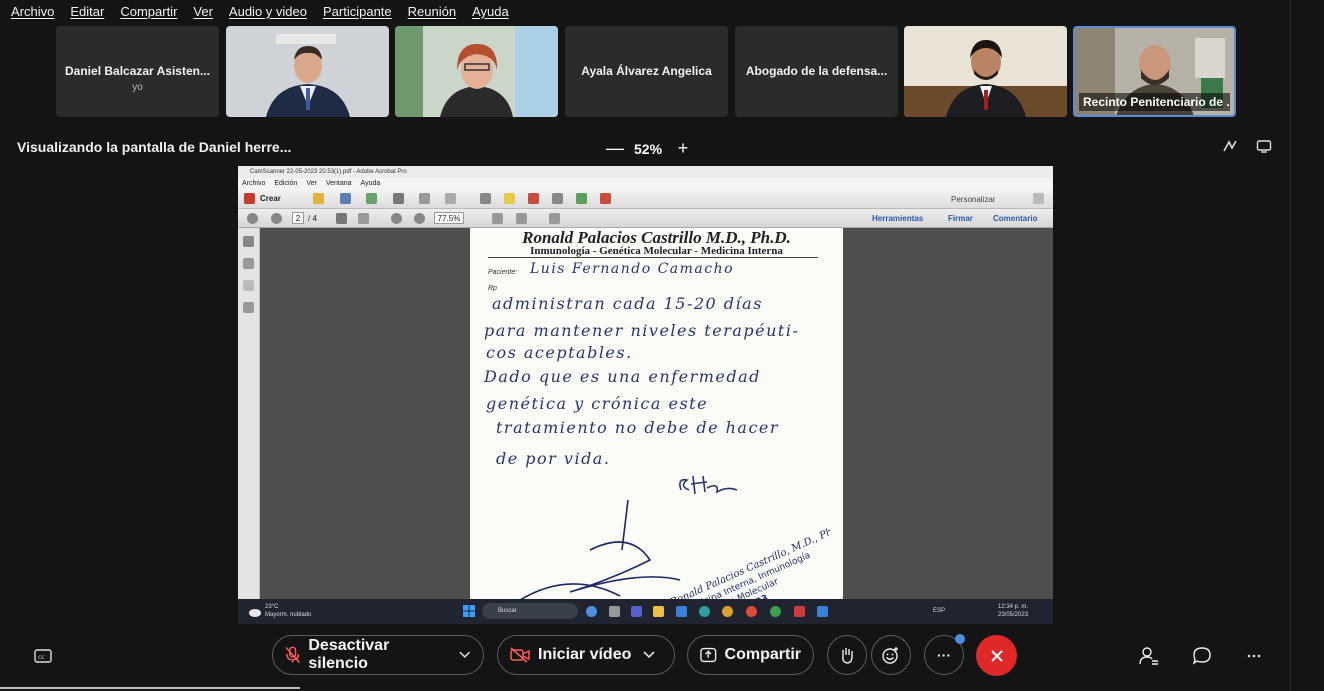 Image resolution: width=1324 pixels, height=691 pixels. What do you see at coordinates (847, 655) in the screenshot?
I see `raise-hand-button` at bounding box center [847, 655].